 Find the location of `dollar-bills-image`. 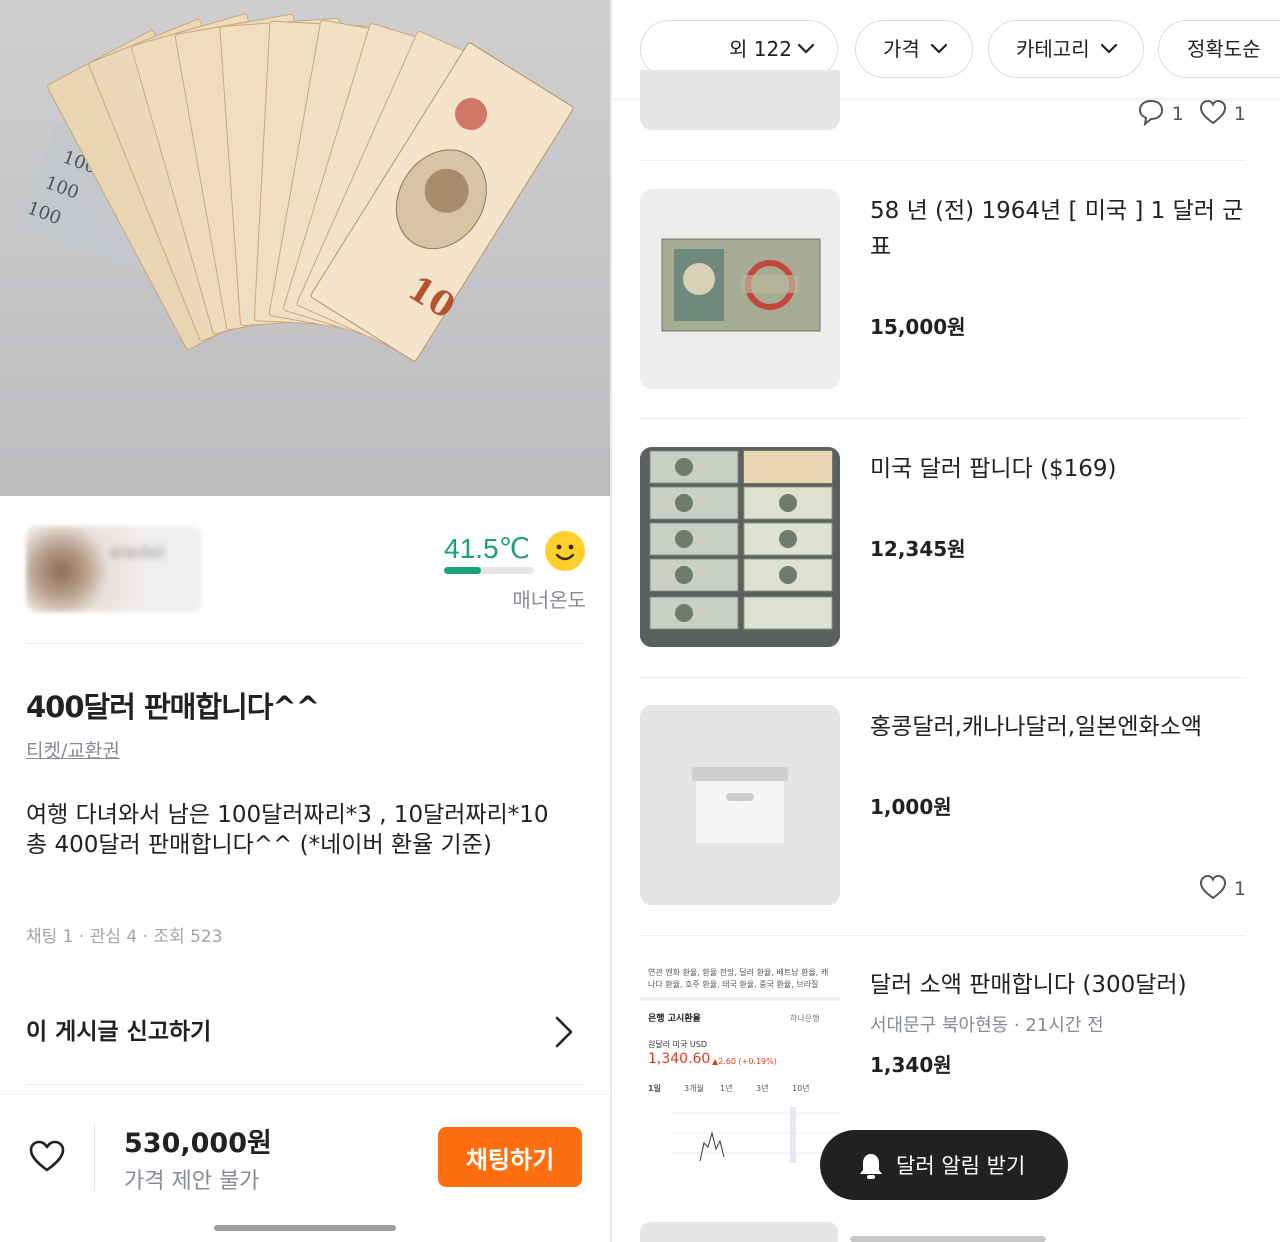

dollar-bills-image is located at coordinates (740, 547).